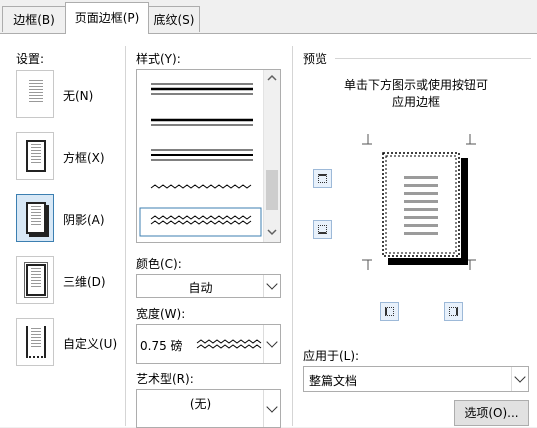 The image size is (537, 428). I want to click on preview-hint-line1: 单击下方图示或使用按钮可, so click(415, 85).